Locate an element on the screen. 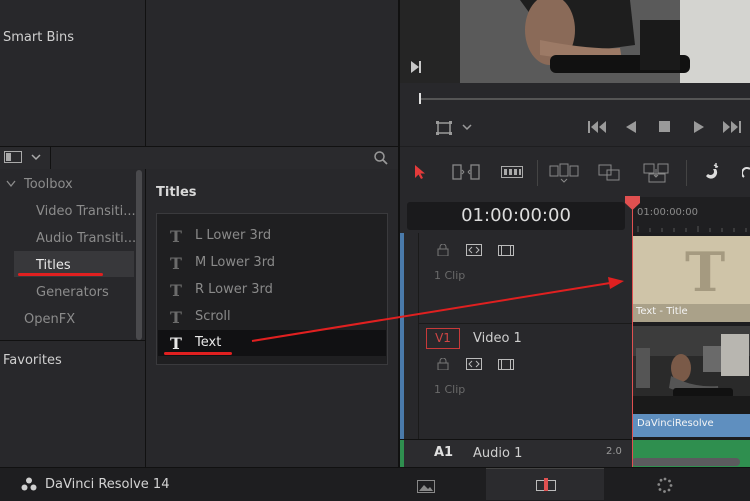 The width and height of the screenshot is (750, 501). annotation-arrow is located at coordinates (437, 309).